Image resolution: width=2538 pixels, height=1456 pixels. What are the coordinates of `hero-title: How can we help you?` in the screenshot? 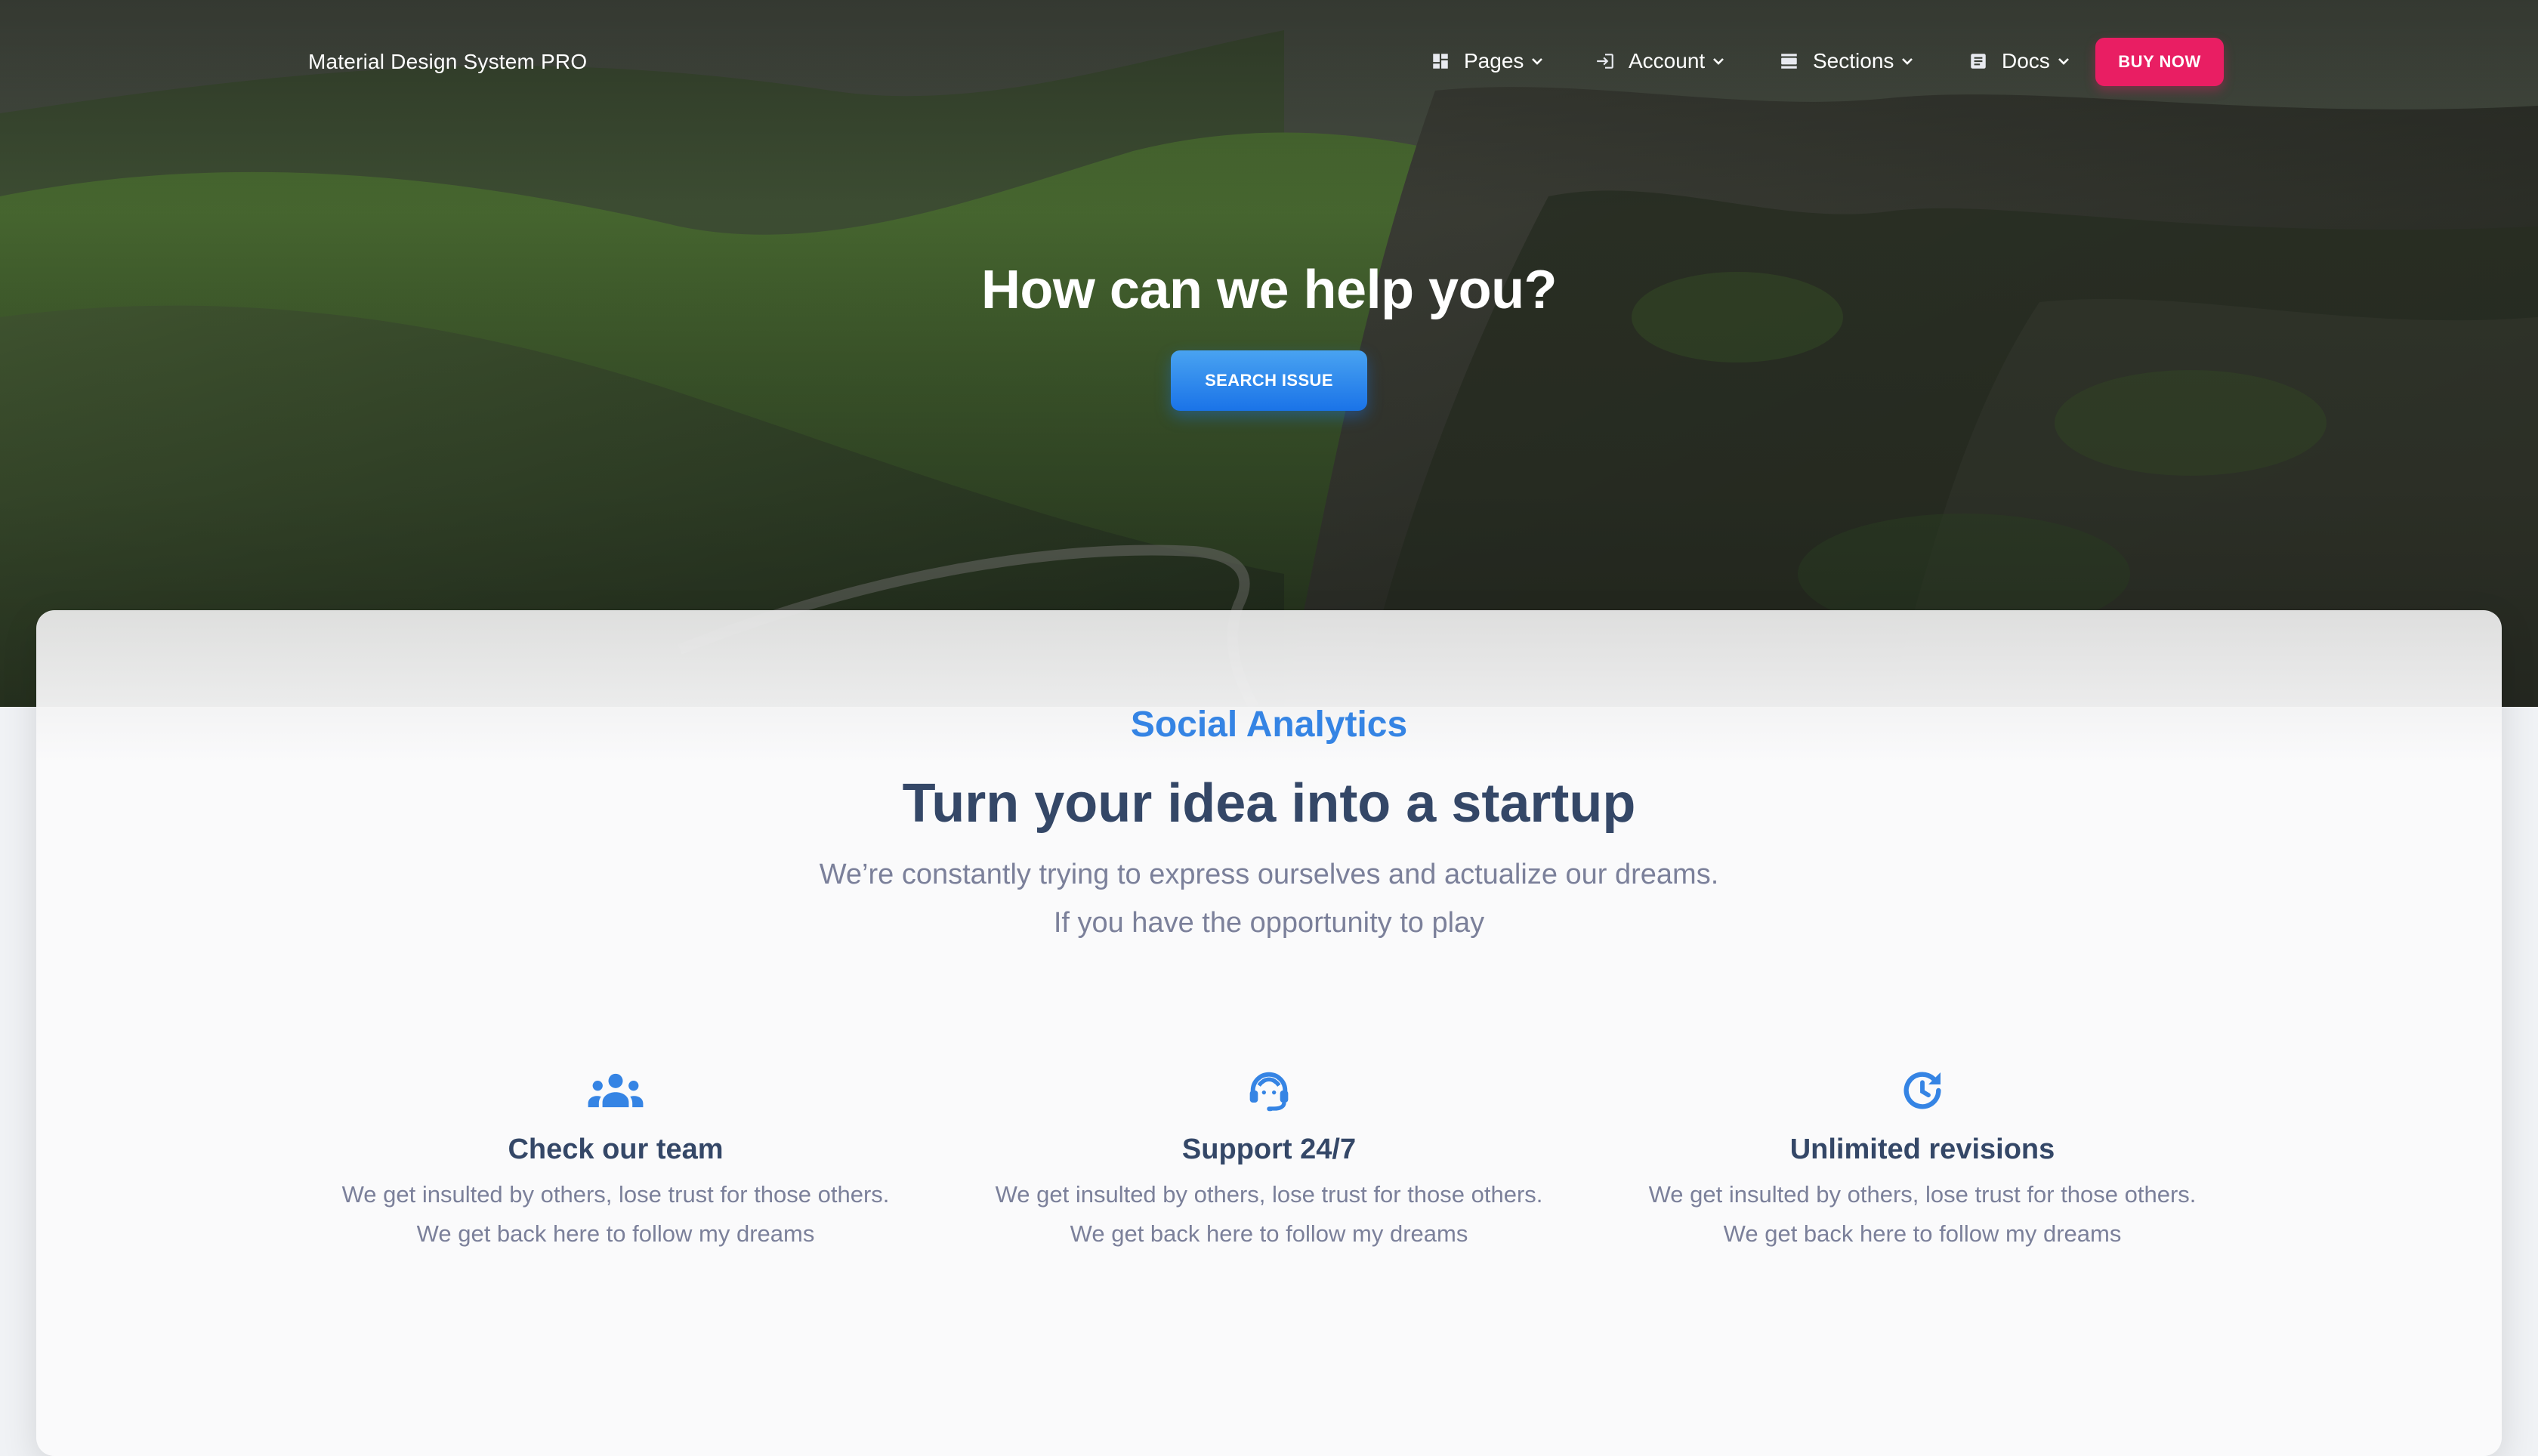 It's located at (1269, 290).